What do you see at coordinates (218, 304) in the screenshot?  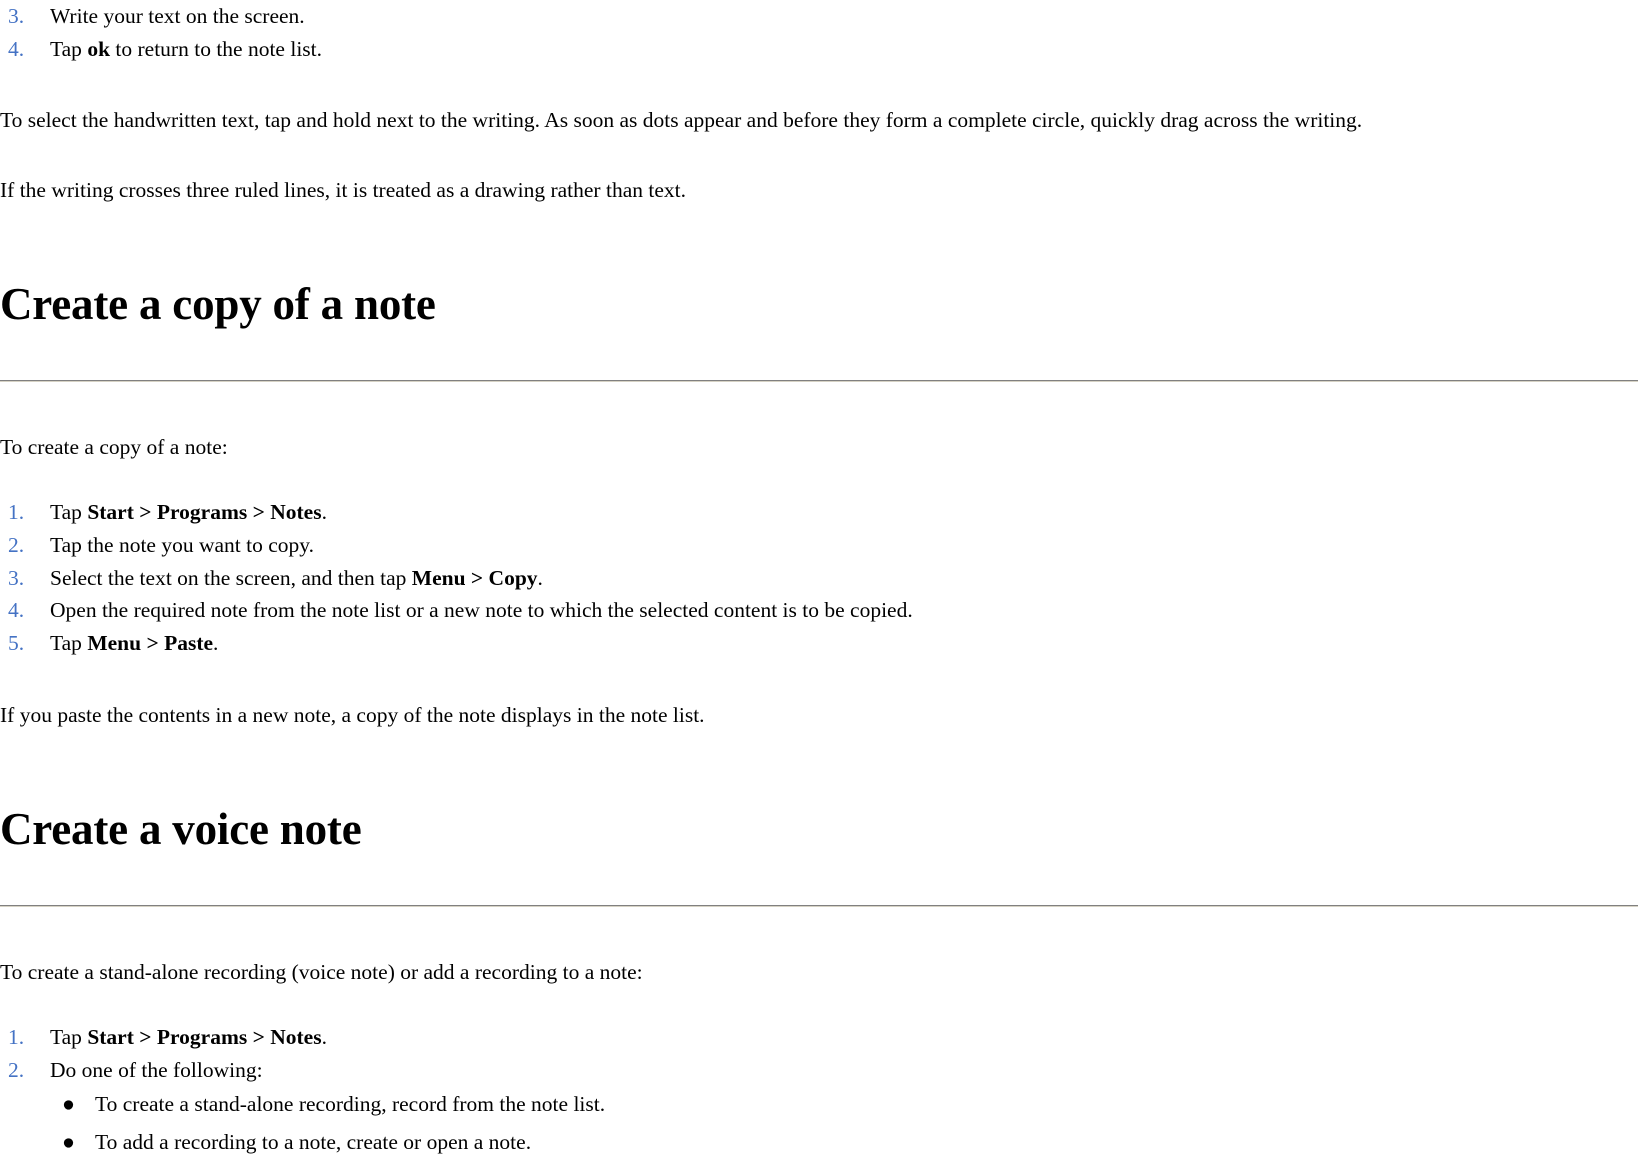 I see `section-heading-create-a-copy-of-a-note: Create a copy of a note` at bounding box center [218, 304].